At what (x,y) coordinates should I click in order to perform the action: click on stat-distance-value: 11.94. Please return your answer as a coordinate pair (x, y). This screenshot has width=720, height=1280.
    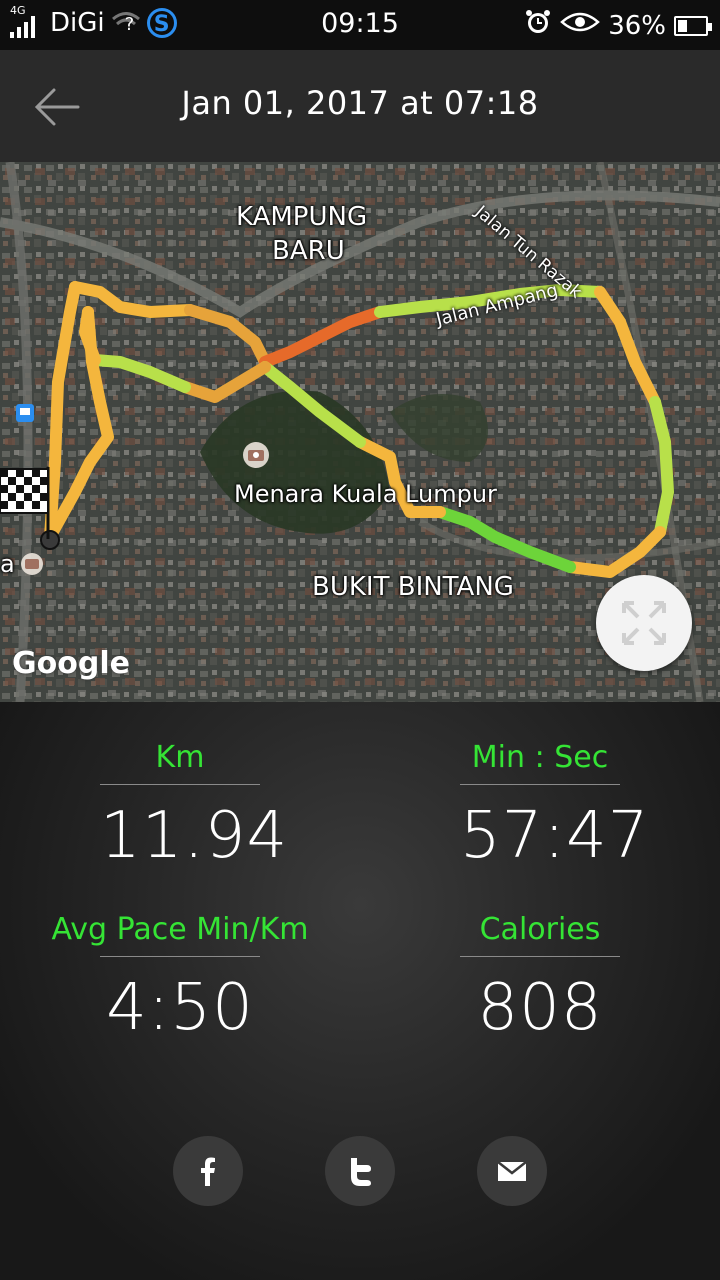
    Looking at the image, I should click on (194, 836).